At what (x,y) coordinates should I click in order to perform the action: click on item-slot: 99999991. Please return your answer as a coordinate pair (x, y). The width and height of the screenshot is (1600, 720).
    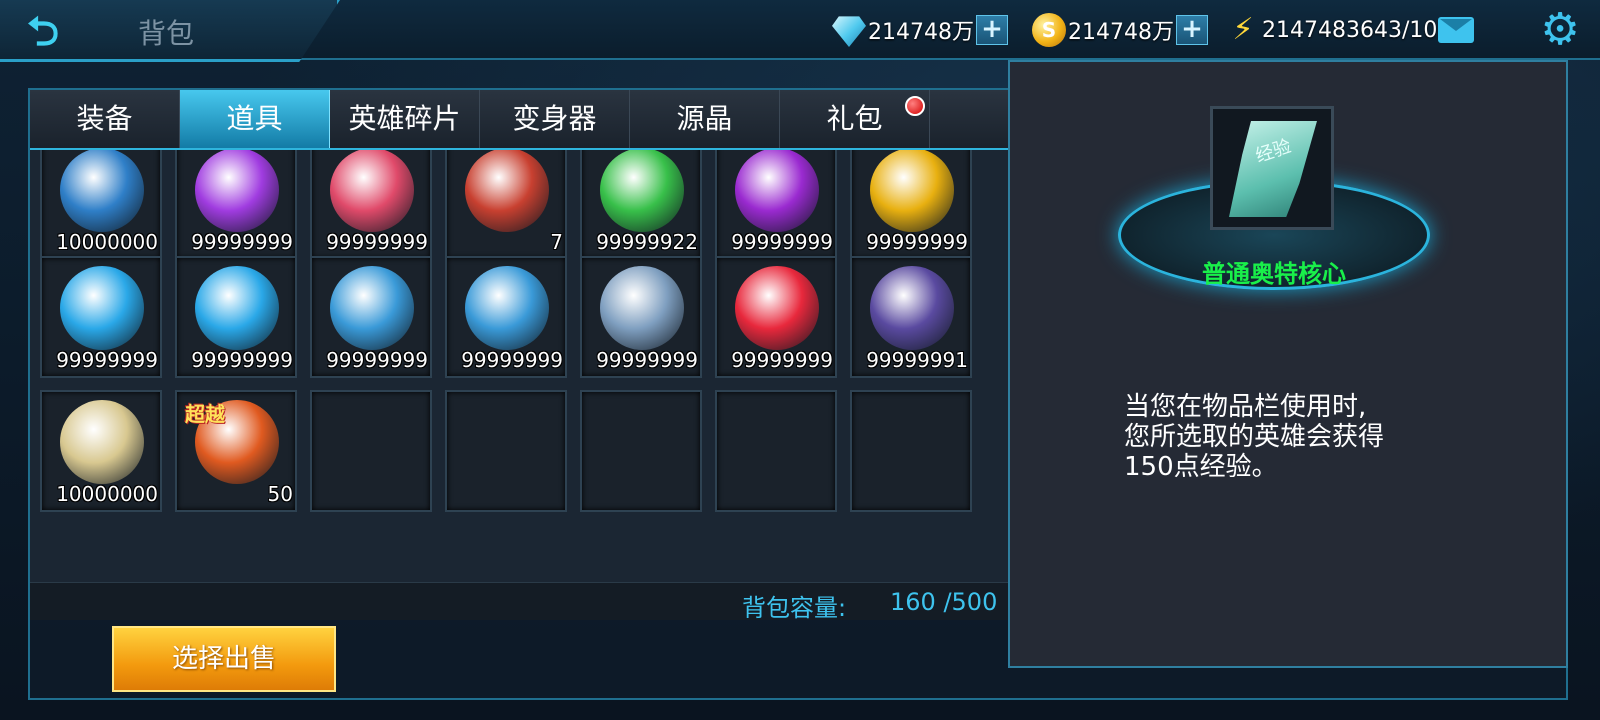
    Looking at the image, I should click on (911, 317).